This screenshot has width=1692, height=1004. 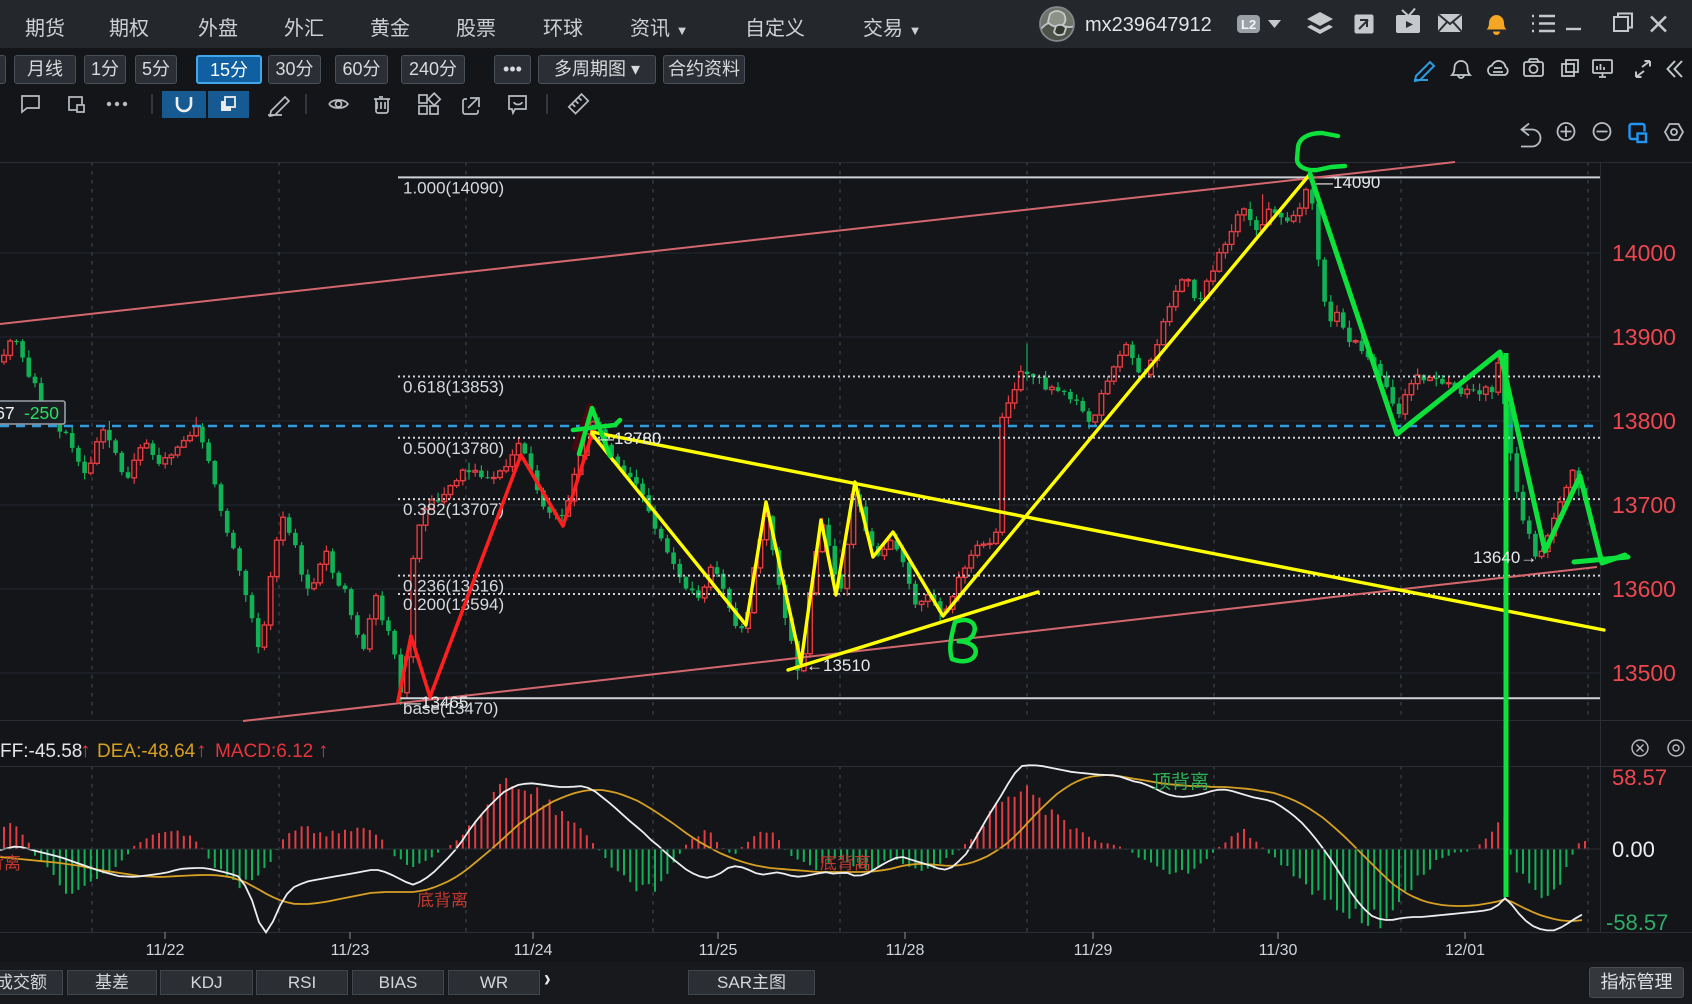 I want to click on svg-text: 13700, so click(x=1644, y=505).